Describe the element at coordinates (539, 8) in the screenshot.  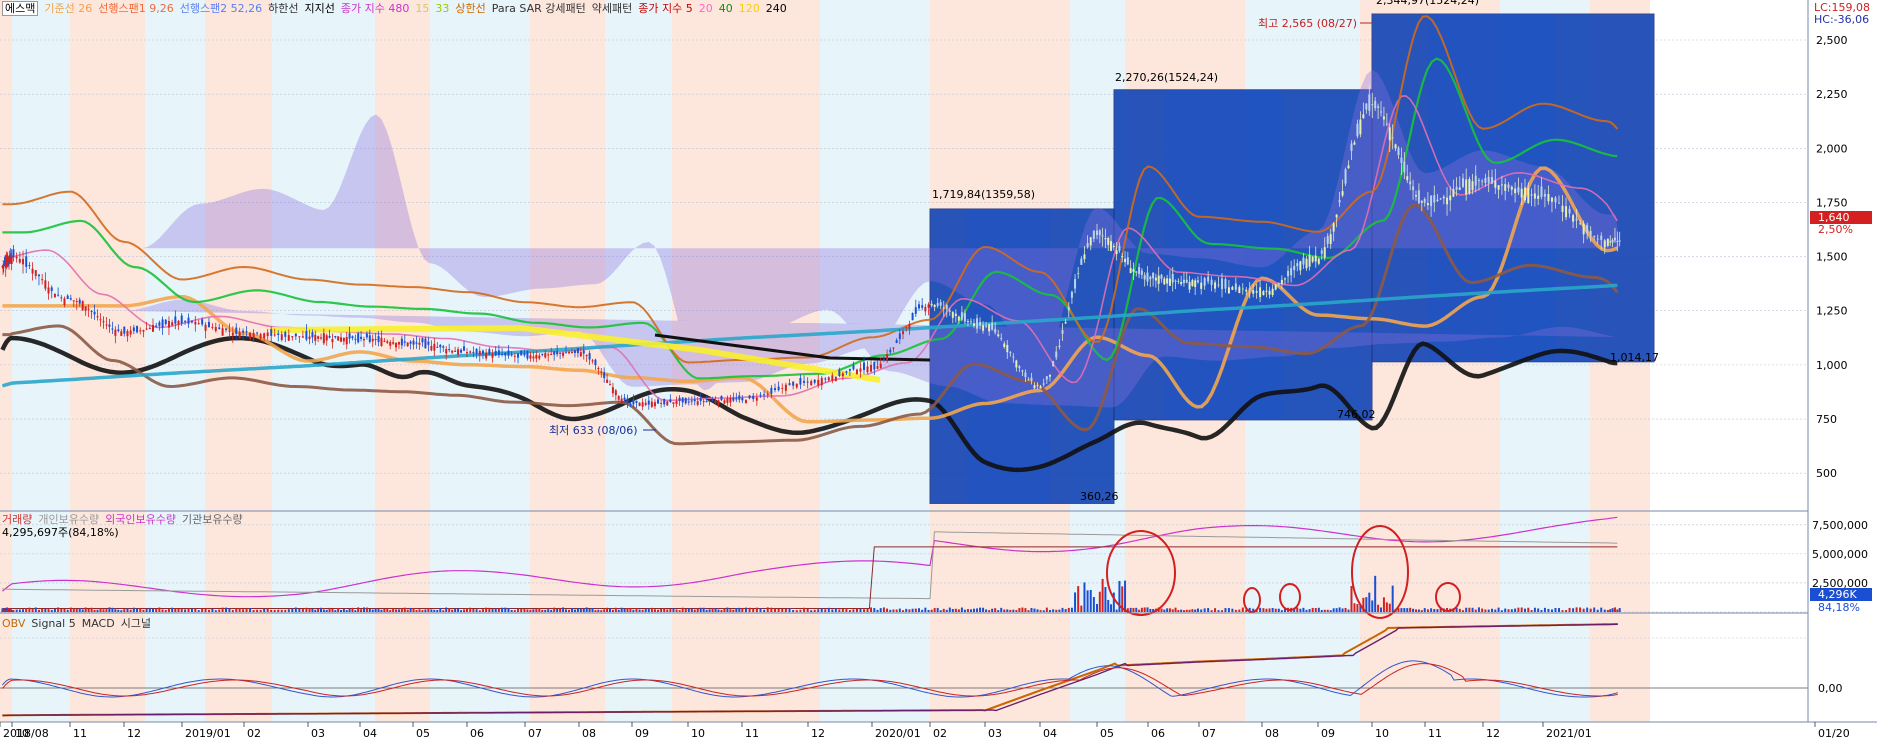
I see `price-legend-item-9: Para SAR 강세패턴` at that location.